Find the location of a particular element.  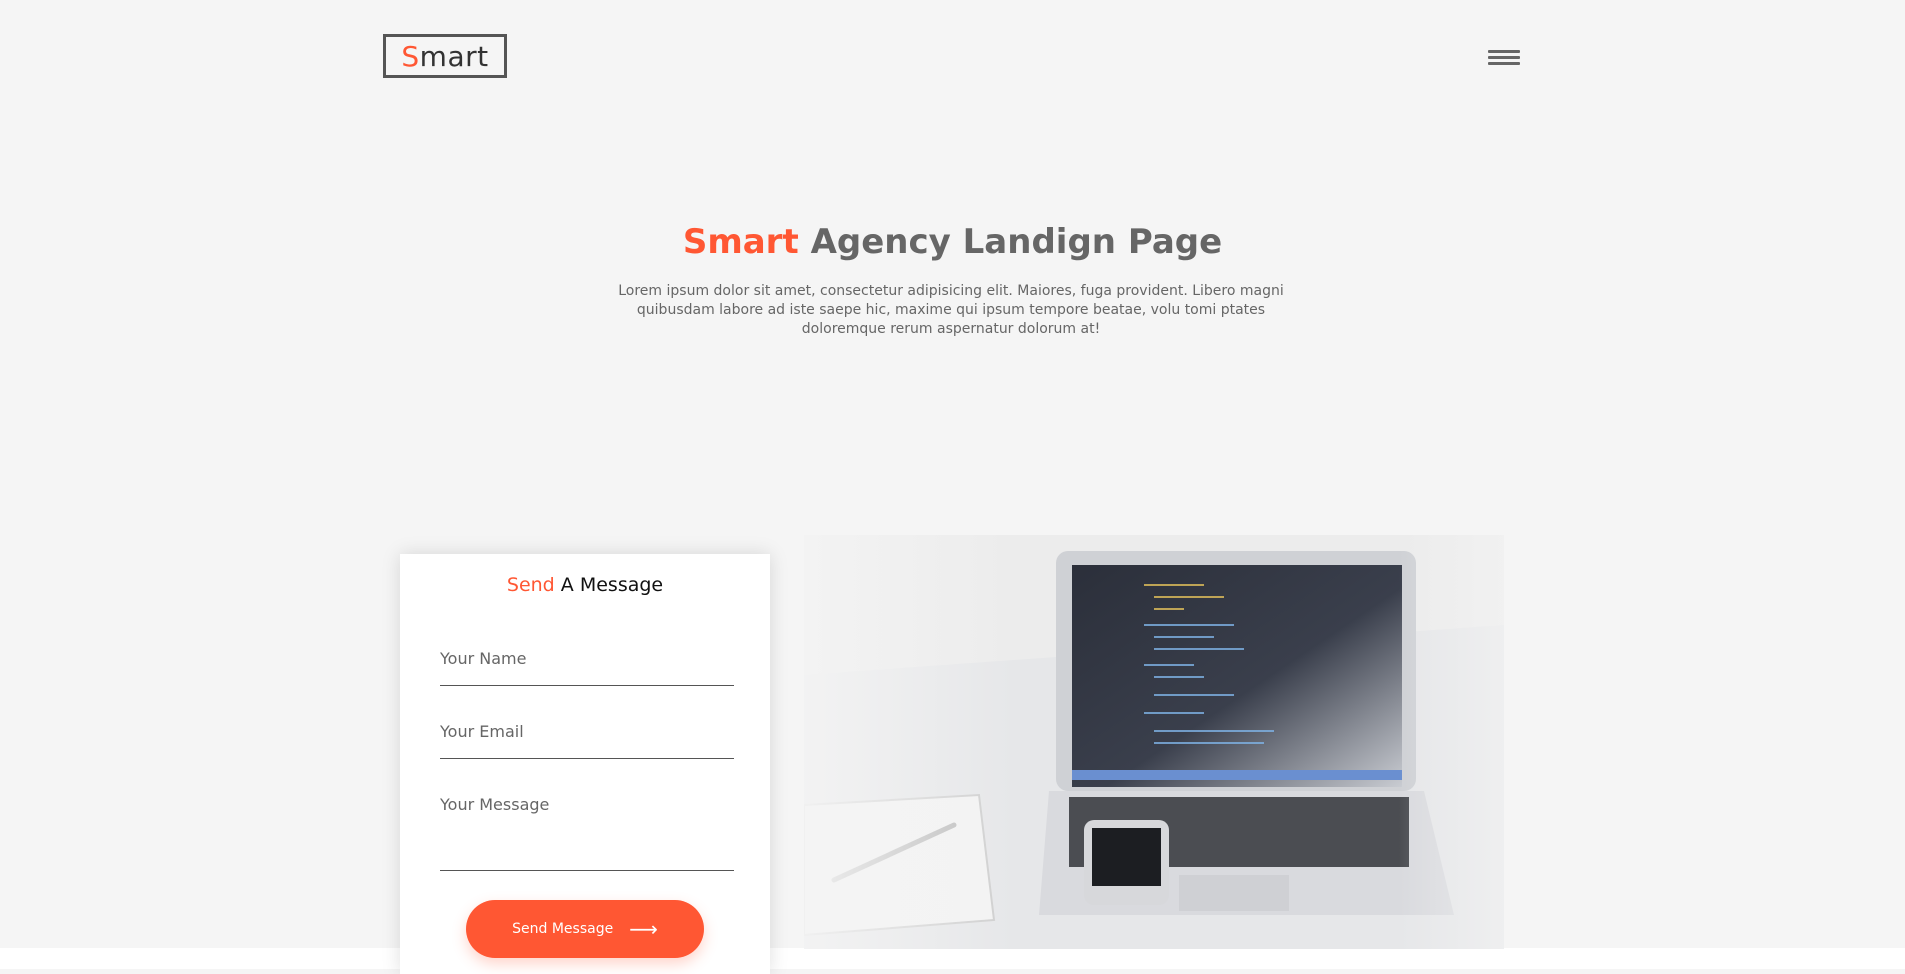

message-field is located at coordinates (587, 833).